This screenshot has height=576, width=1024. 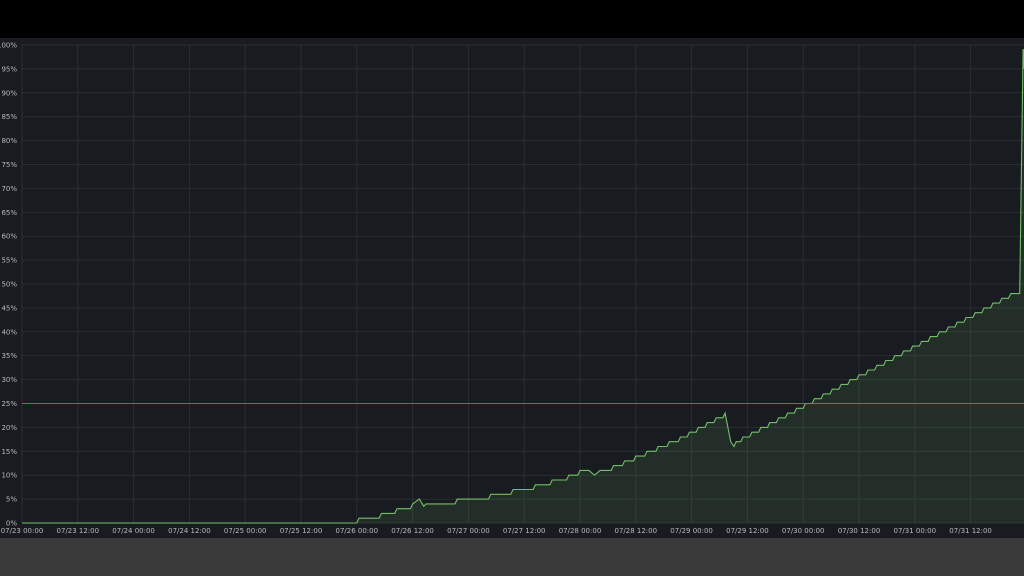 What do you see at coordinates (412, 531) in the screenshot?
I see `x-tick-label: 07/26 12:00` at bounding box center [412, 531].